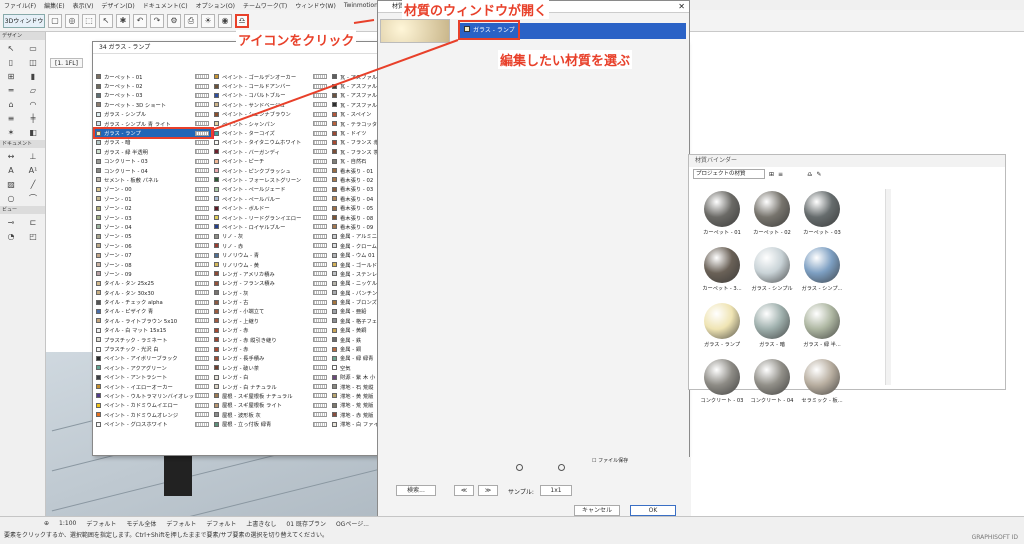 Image resolution: width=1024 pixels, height=544 pixels. What do you see at coordinates (995, 537) in the screenshot?
I see `graphisoft-id: GRAPHISOFT ID` at bounding box center [995, 537].